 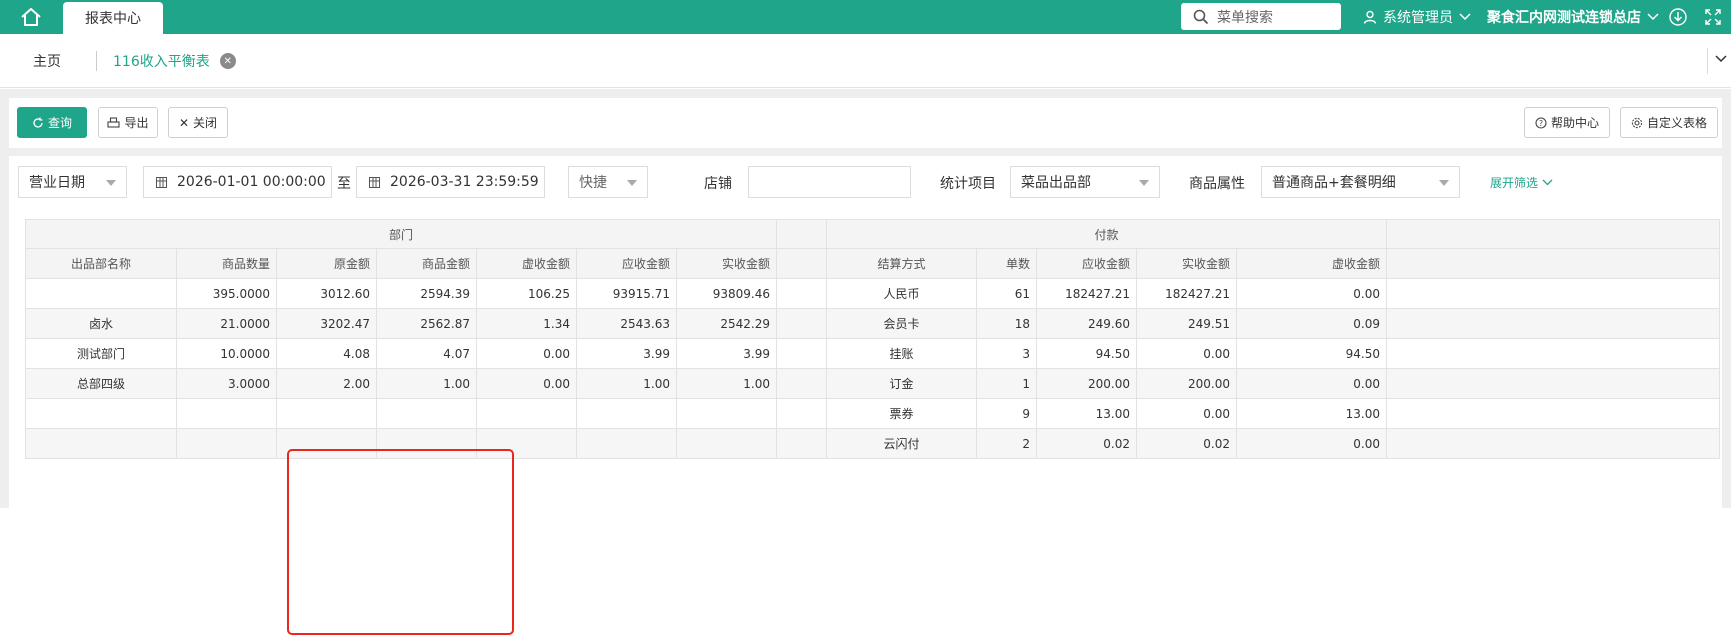 I want to click on start-date-value: 2026-01-01 00:00:00, so click(x=251, y=182).